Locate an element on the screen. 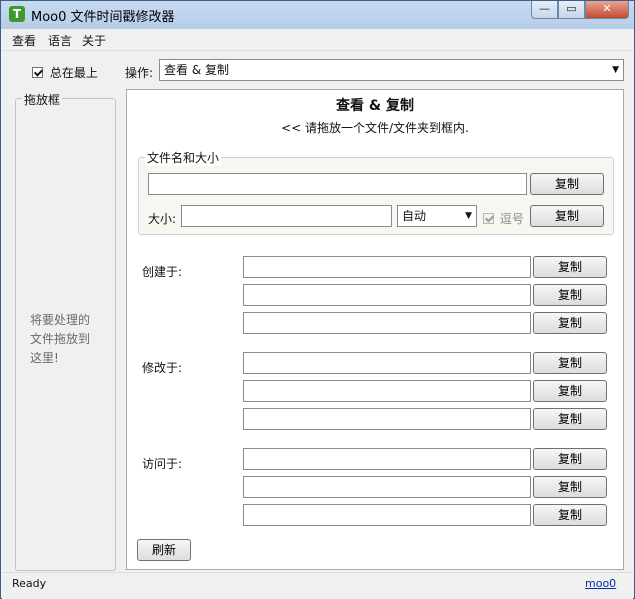  close-button: ✕ is located at coordinates (607, 10).